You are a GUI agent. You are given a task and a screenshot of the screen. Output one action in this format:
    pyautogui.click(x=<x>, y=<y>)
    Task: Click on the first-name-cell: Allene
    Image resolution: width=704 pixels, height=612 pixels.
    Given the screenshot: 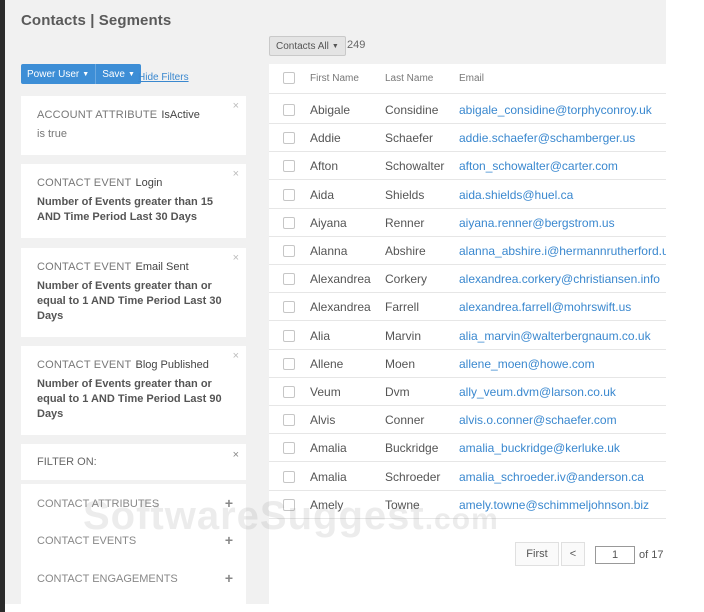 What is the action you would take?
    pyautogui.click(x=327, y=363)
    